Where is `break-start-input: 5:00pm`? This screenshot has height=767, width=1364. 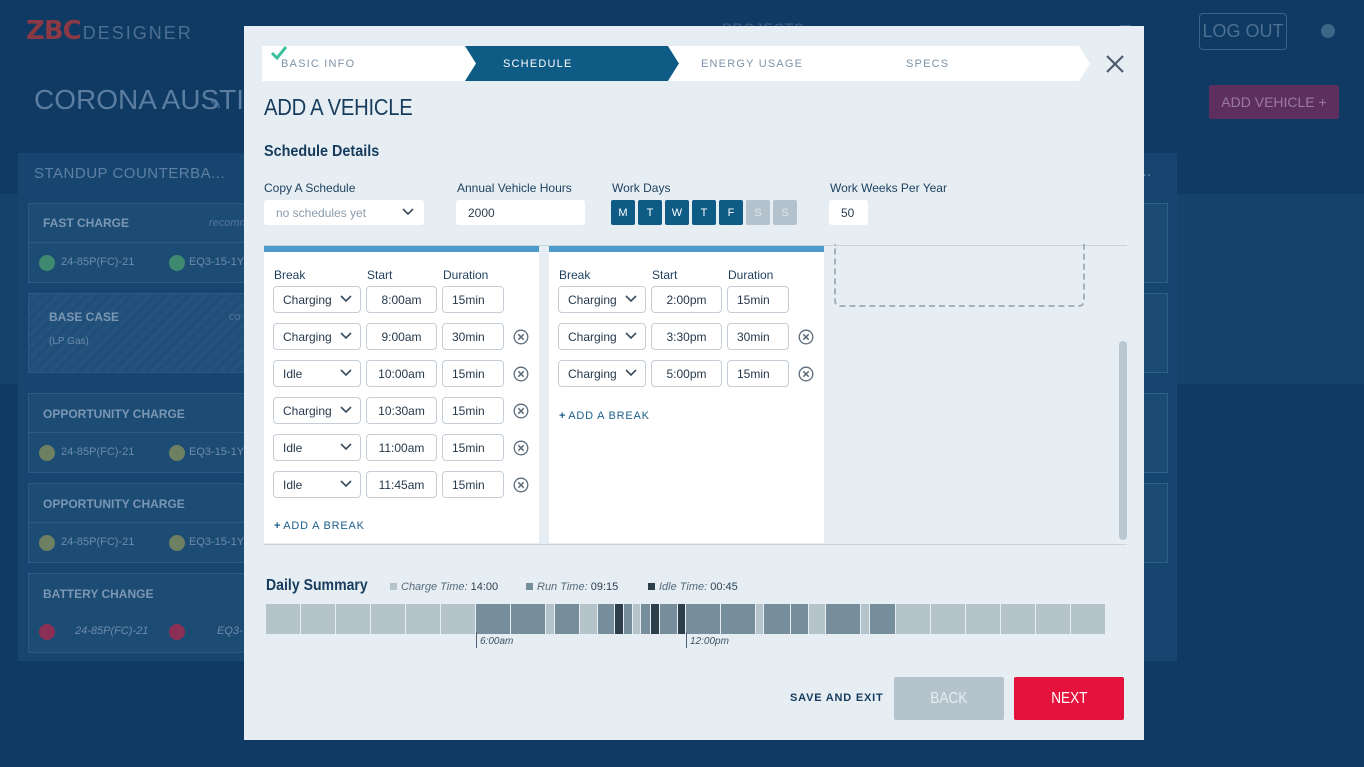 break-start-input: 5:00pm is located at coordinates (686, 373).